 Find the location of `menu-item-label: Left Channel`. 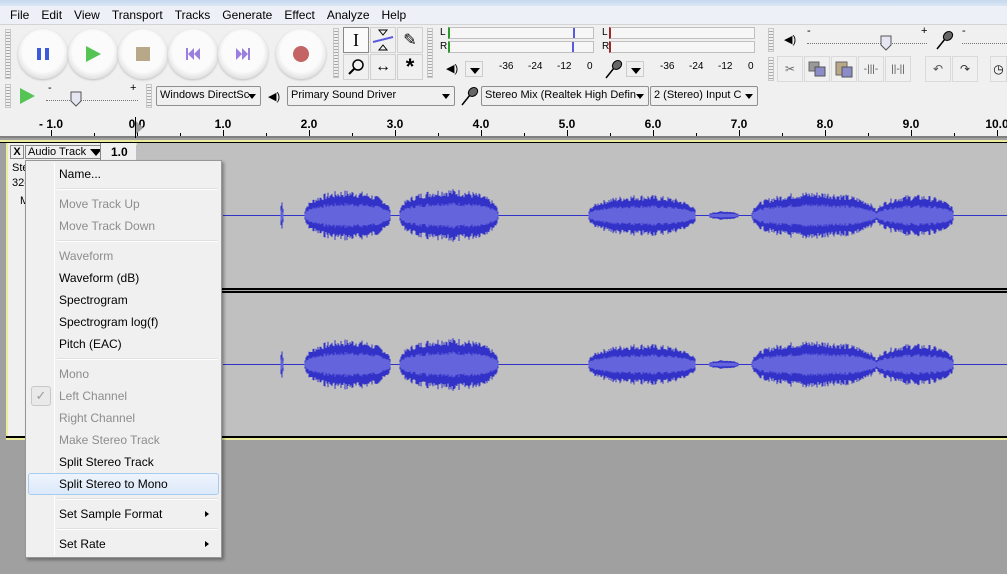

menu-item-label: Left Channel is located at coordinates (93, 396).